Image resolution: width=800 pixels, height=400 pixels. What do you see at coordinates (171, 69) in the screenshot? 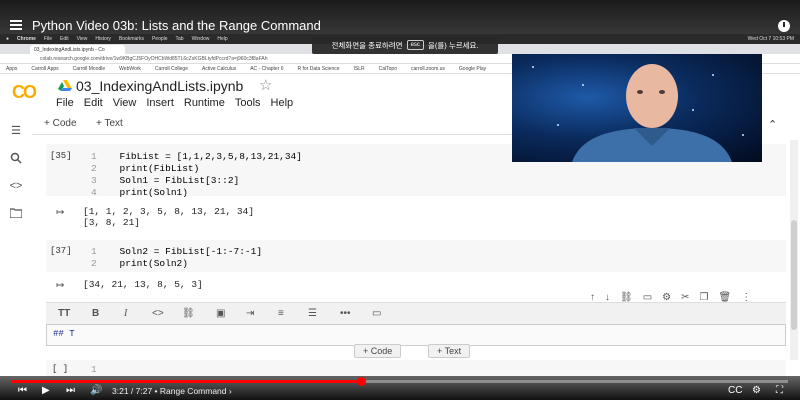
I see `bookmark-item: Carroll College` at bounding box center [171, 69].